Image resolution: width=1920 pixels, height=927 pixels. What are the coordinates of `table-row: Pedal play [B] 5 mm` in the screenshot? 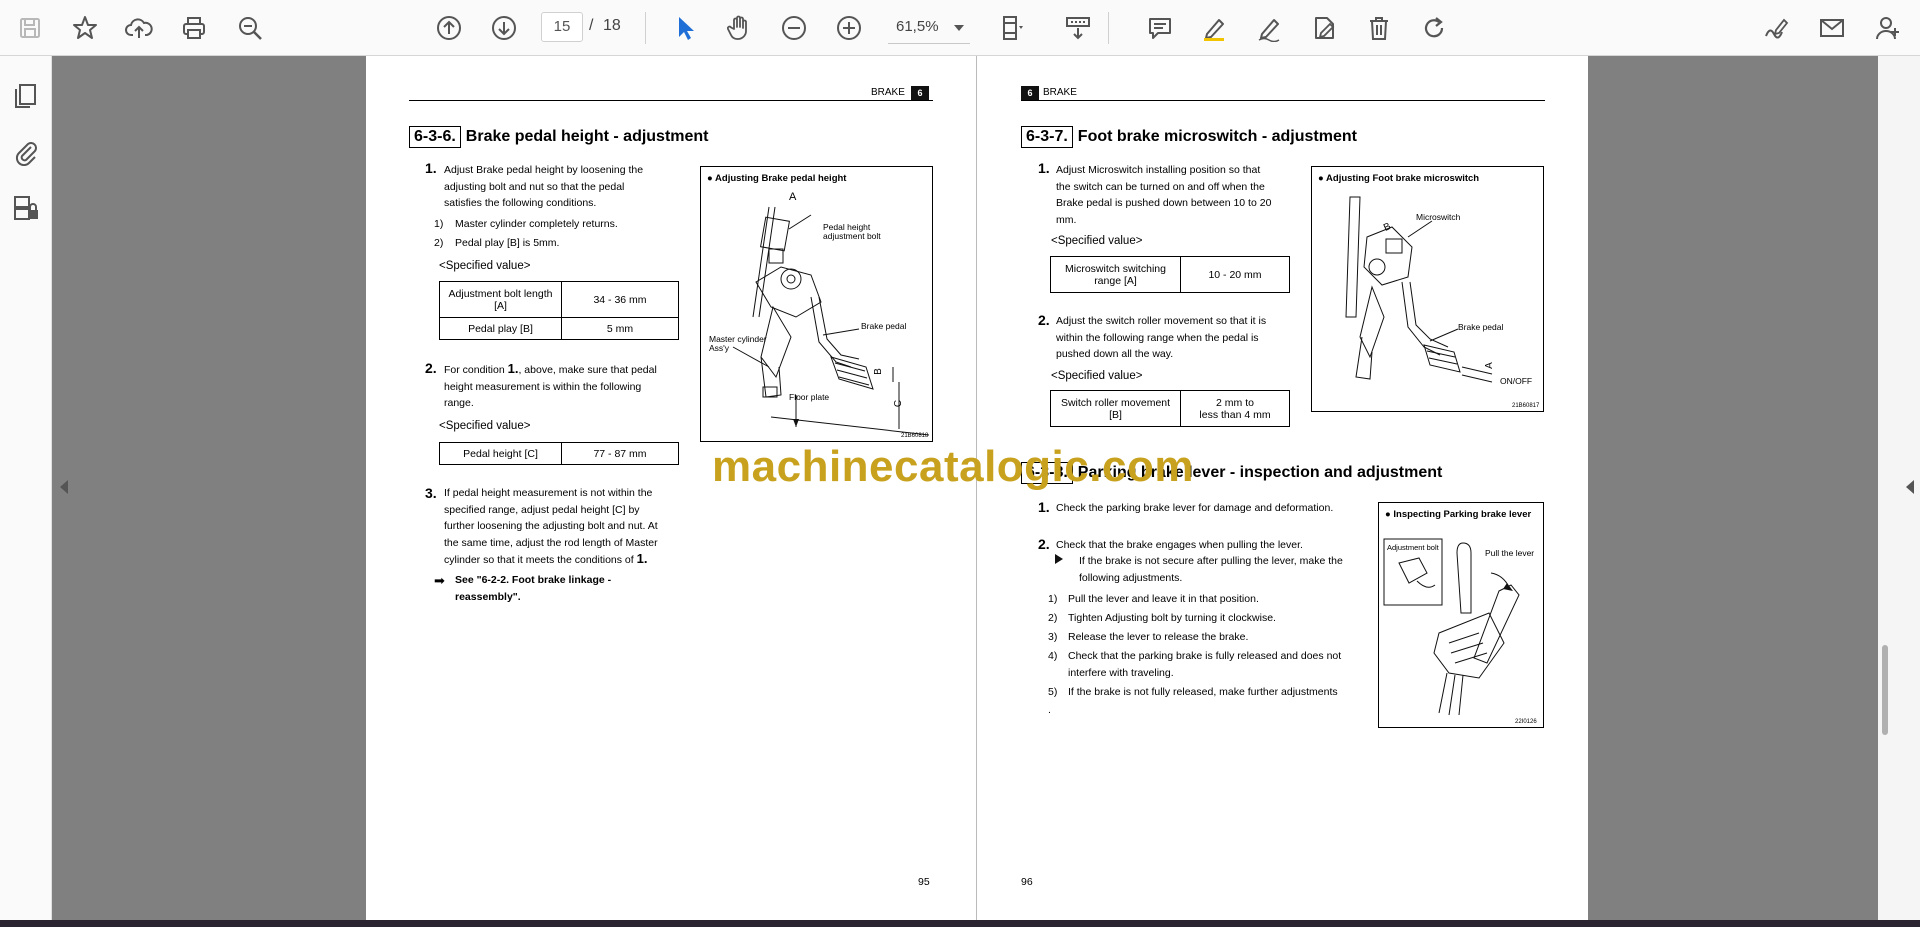 It's located at (559, 328).